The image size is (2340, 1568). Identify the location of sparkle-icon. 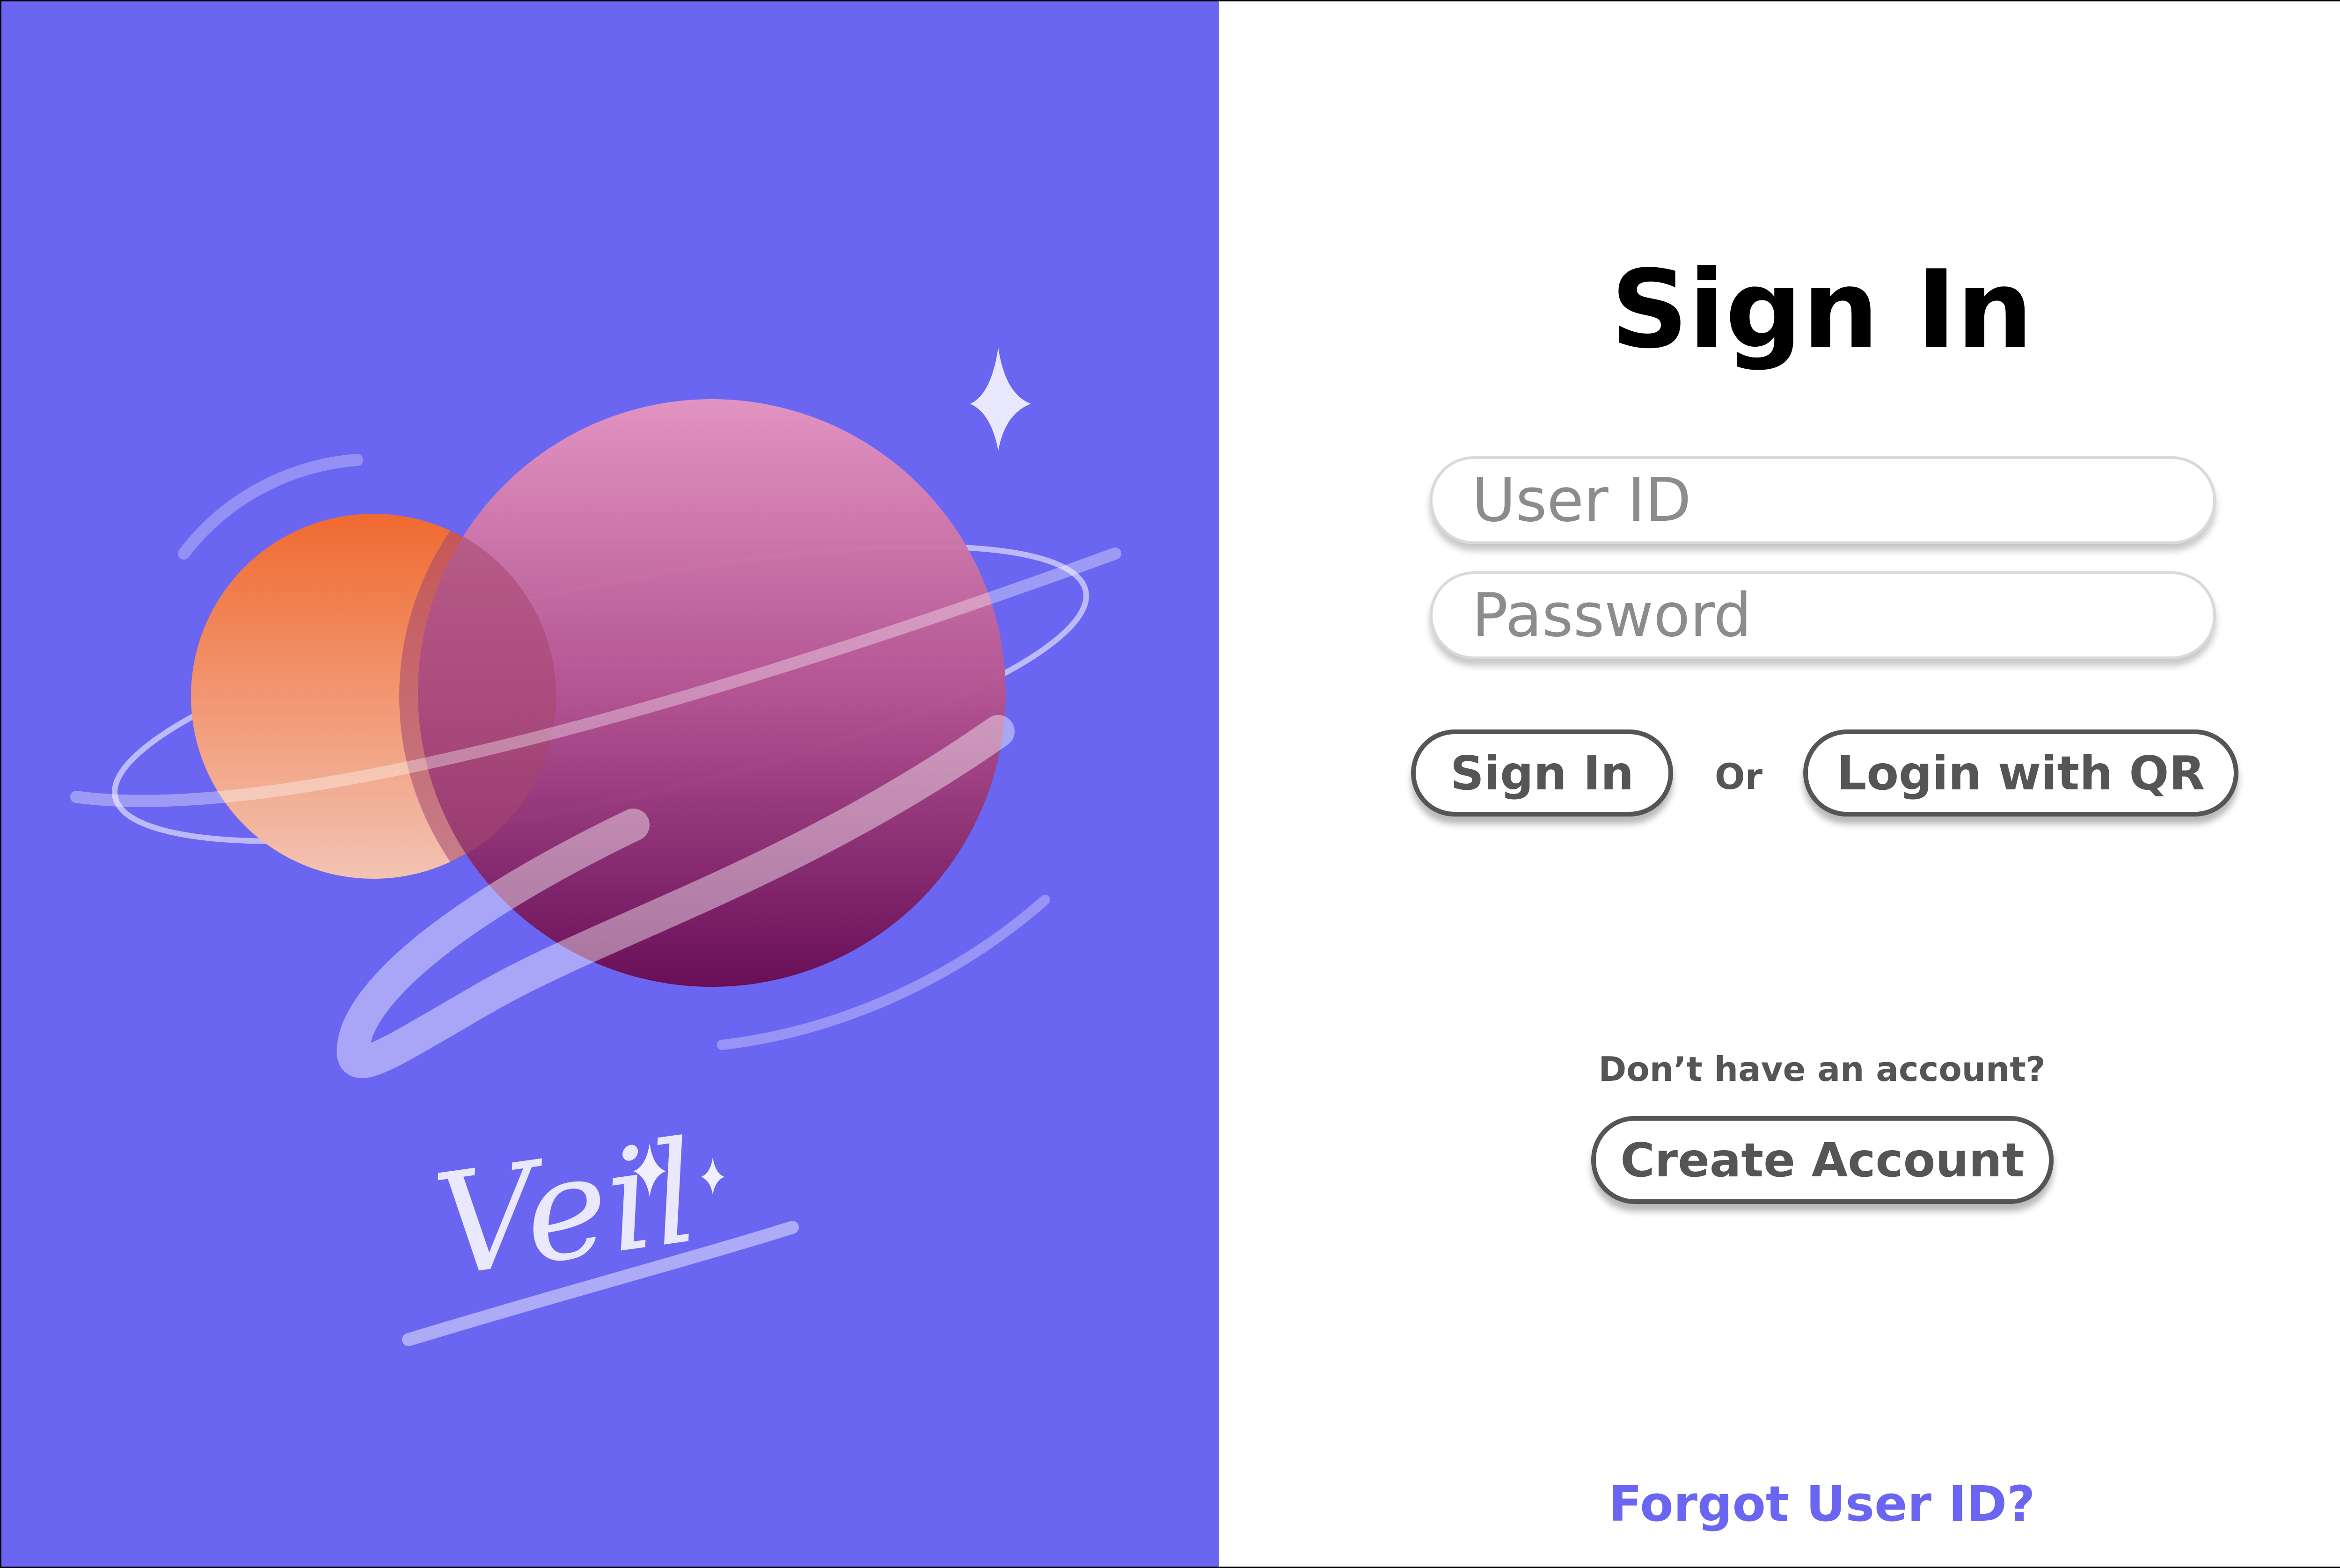
(1000, 399).